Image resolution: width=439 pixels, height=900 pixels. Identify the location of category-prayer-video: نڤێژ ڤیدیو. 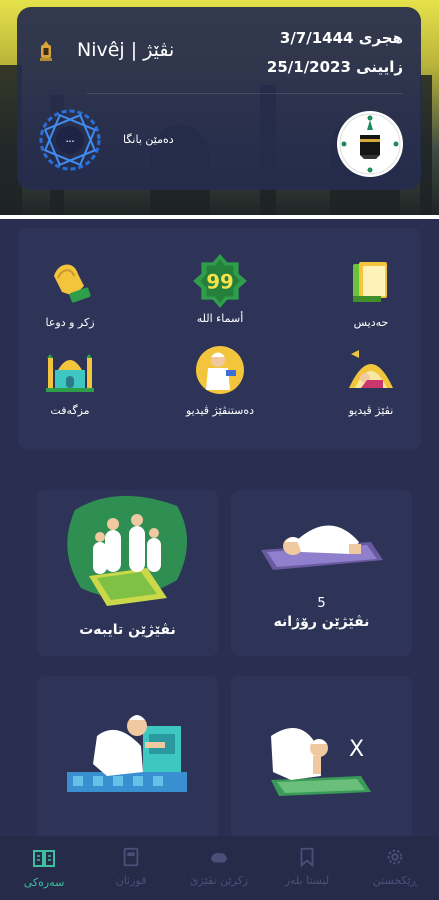
(371, 380).